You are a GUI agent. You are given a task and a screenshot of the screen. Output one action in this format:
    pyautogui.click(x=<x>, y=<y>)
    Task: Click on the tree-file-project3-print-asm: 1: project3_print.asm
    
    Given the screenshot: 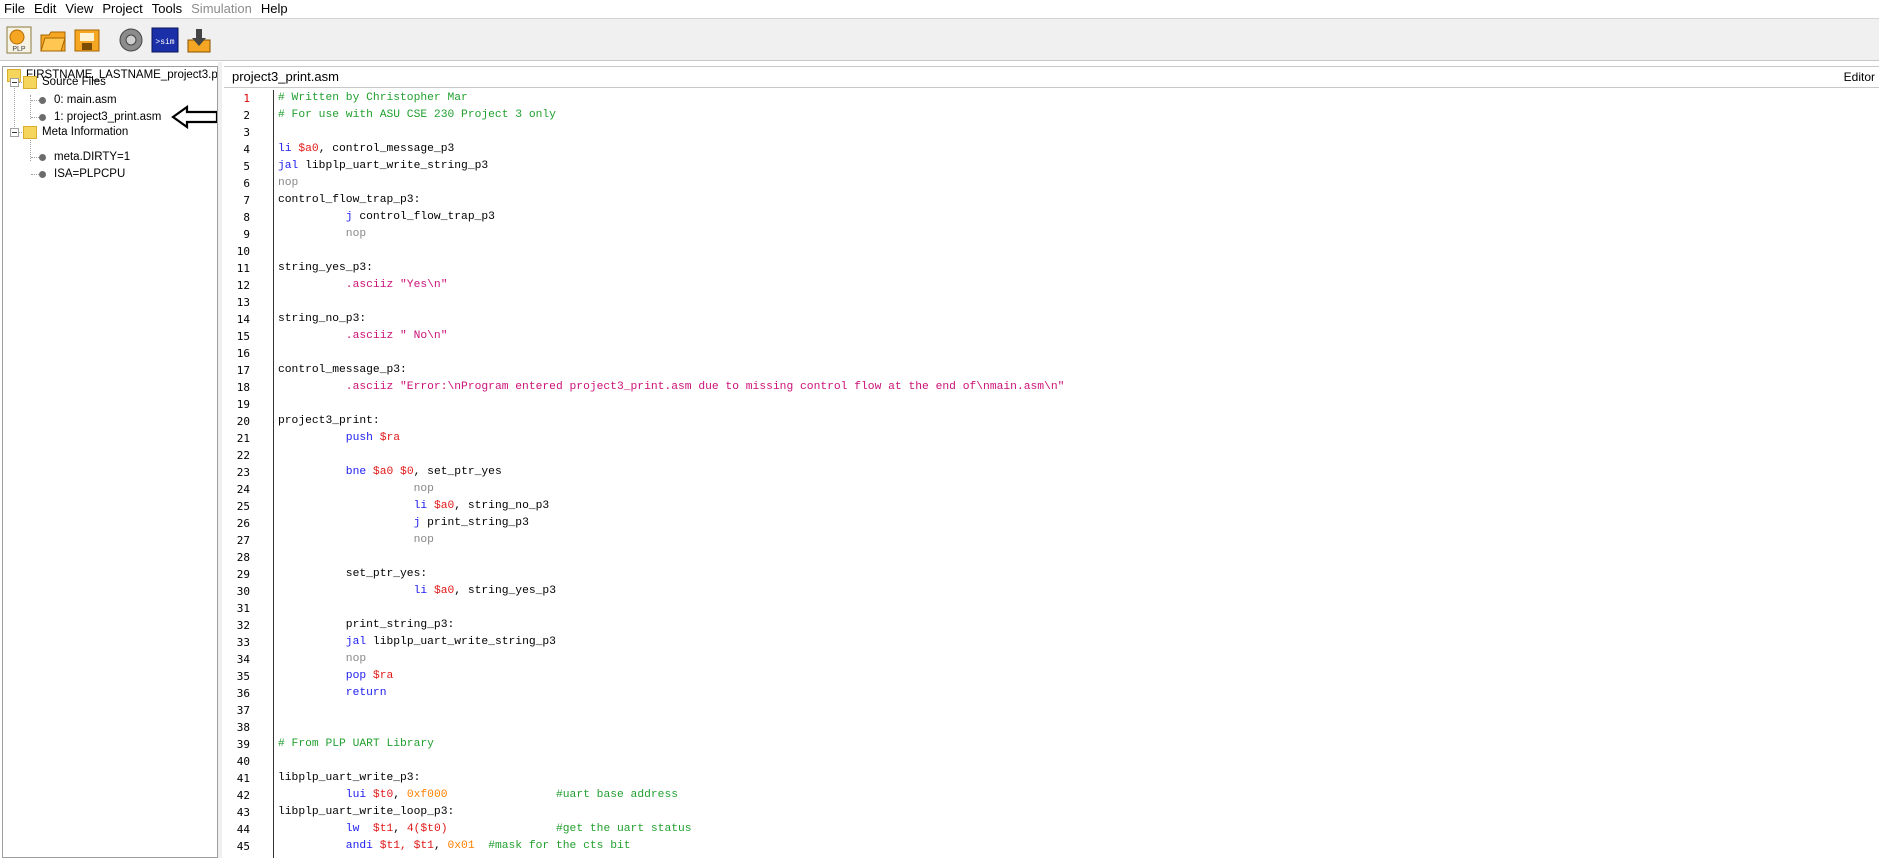 What is the action you would take?
    pyautogui.click(x=100, y=117)
    